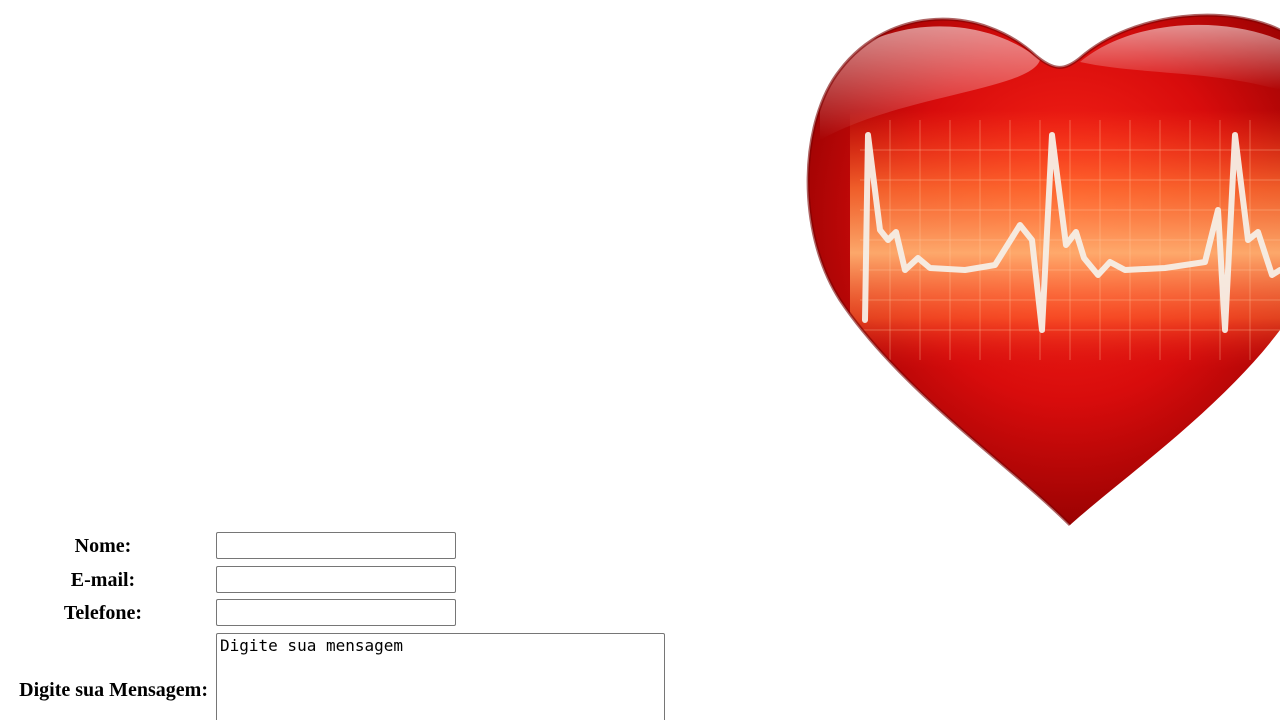 The image size is (1280, 720). What do you see at coordinates (103, 546) in the screenshot?
I see `nome-label: Nome:` at bounding box center [103, 546].